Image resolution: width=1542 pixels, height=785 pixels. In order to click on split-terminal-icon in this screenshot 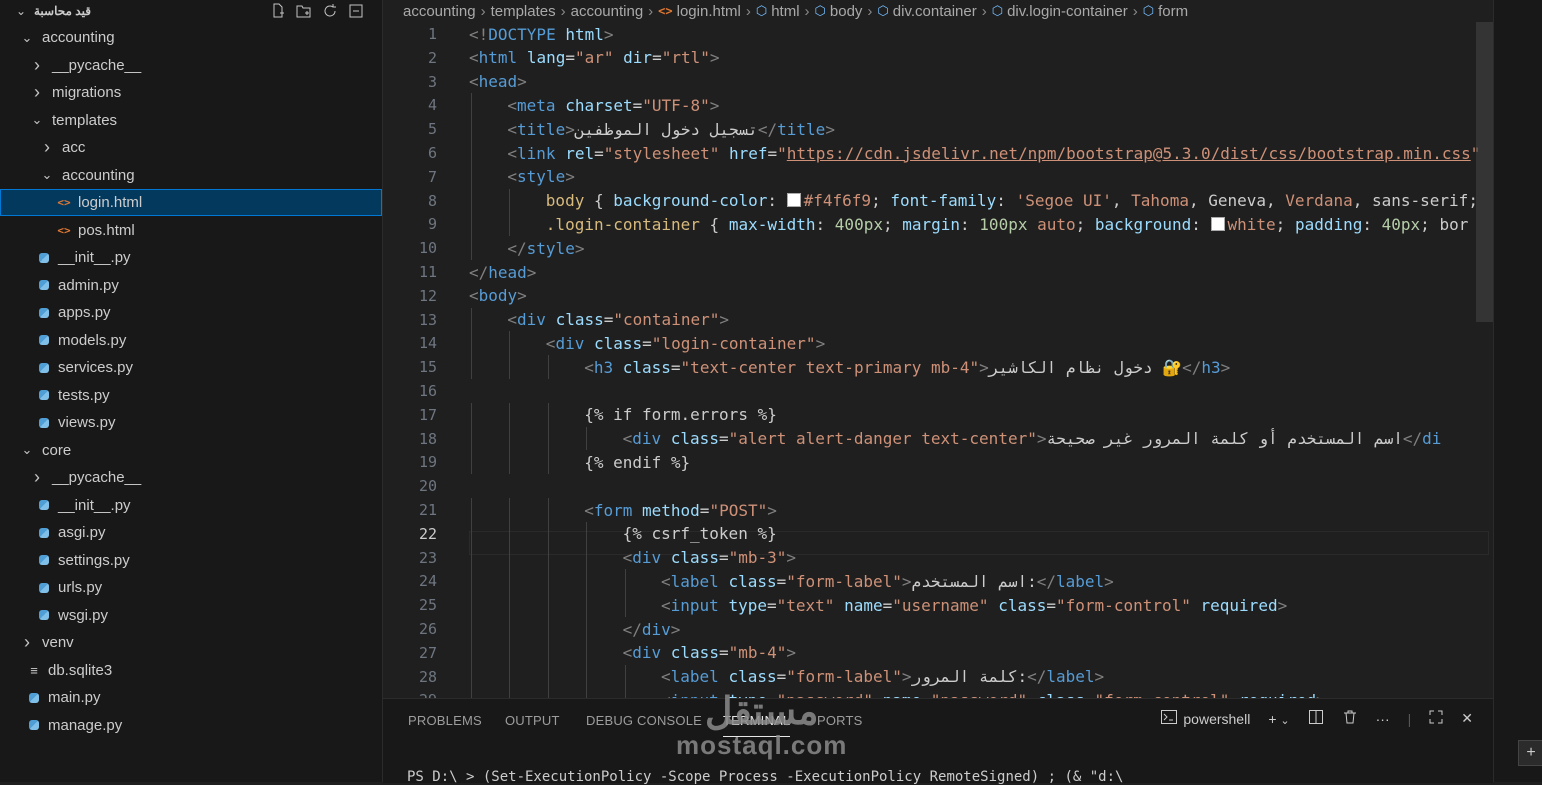, I will do `click(1316, 718)`.